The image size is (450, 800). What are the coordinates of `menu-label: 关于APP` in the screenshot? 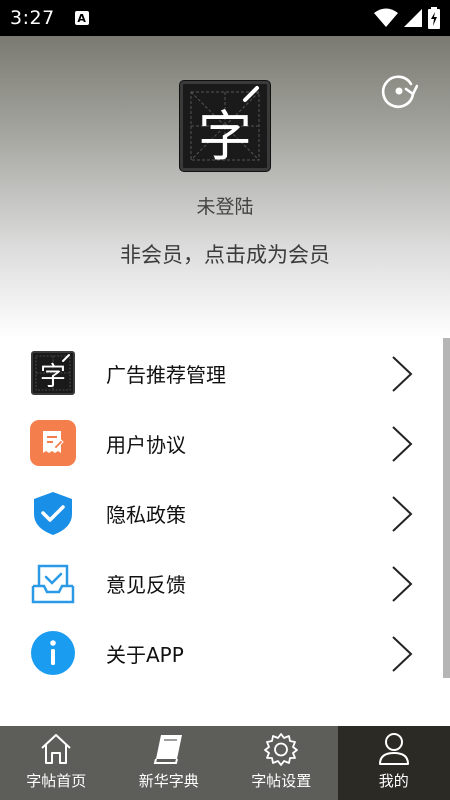 It's located at (145, 654).